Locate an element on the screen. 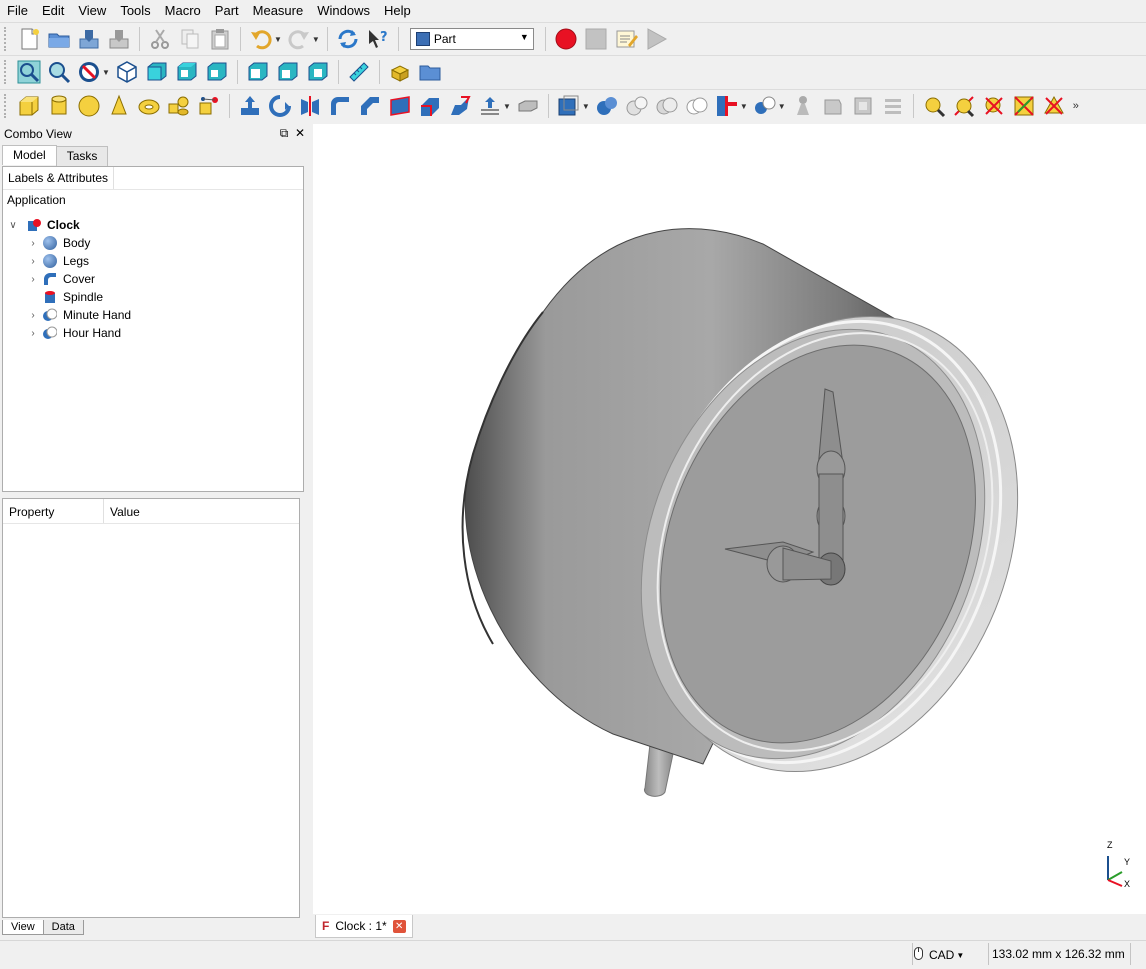 The width and height of the screenshot is (1146, 969). split-dropdown-icon: ▼ is located at coordinates (744, 106).